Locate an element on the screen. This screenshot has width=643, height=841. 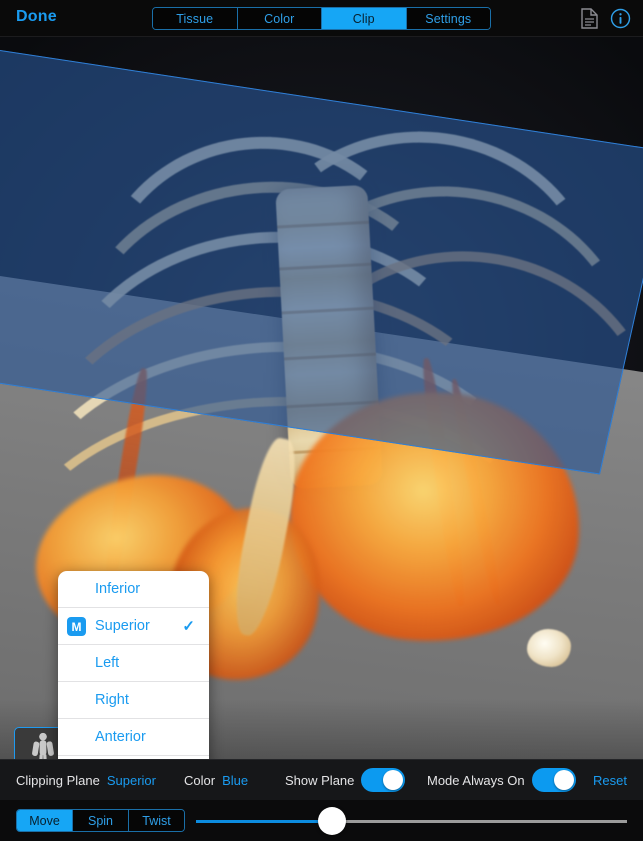
plane-color-selector: Color Blue is located at coordinates (216, 780).